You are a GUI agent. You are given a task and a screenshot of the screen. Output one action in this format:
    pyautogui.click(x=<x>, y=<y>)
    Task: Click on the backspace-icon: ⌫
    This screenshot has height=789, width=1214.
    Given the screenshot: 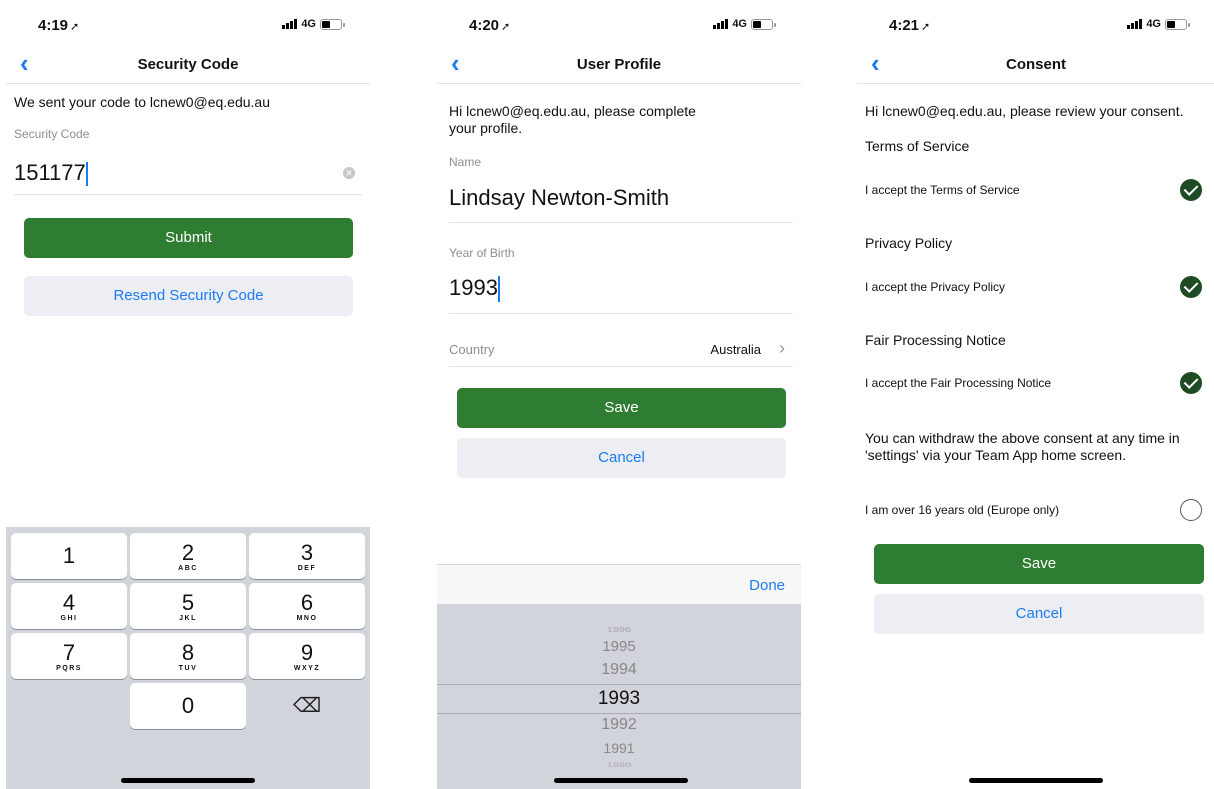 What is the action you would take?
    pyautogui.click(x=307, y=706)
    